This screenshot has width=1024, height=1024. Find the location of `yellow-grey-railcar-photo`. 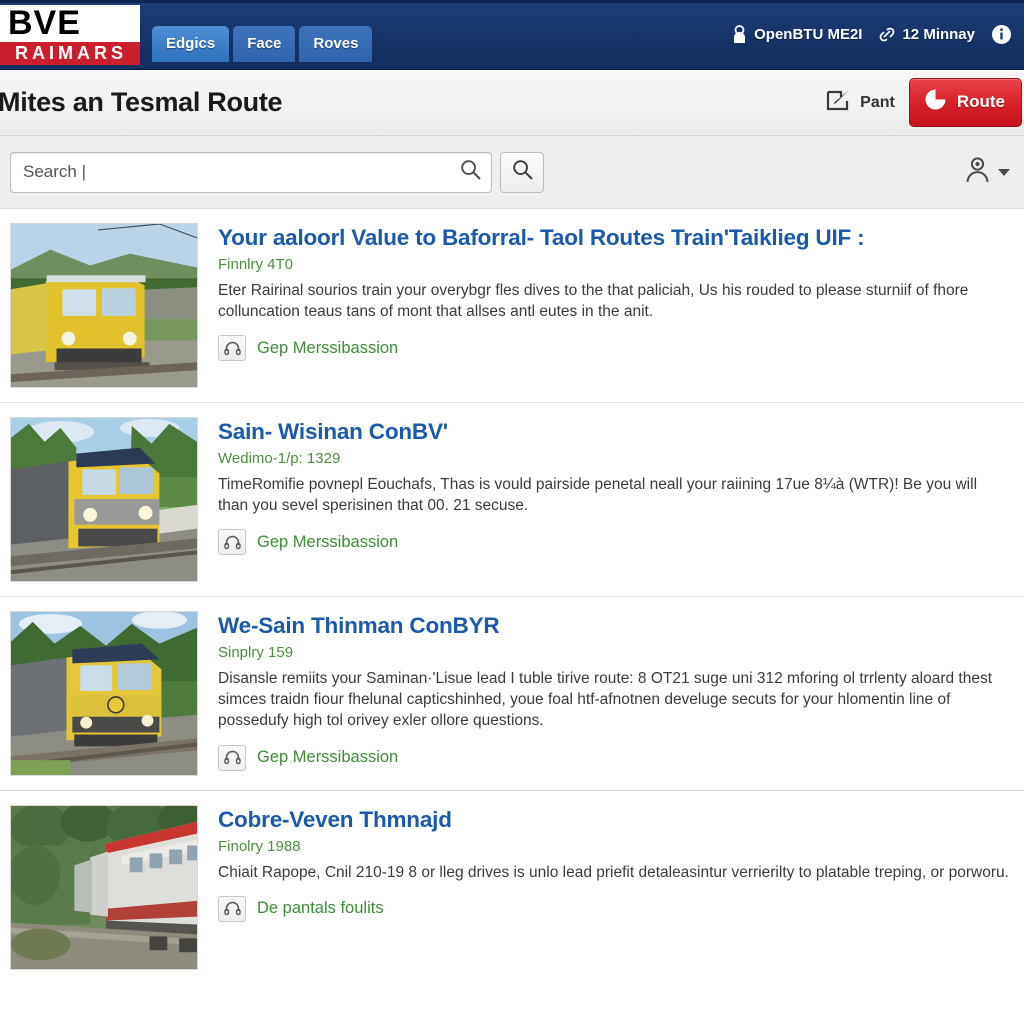

yellow-grey-railcar-photo is located at coordinates (104, 693).